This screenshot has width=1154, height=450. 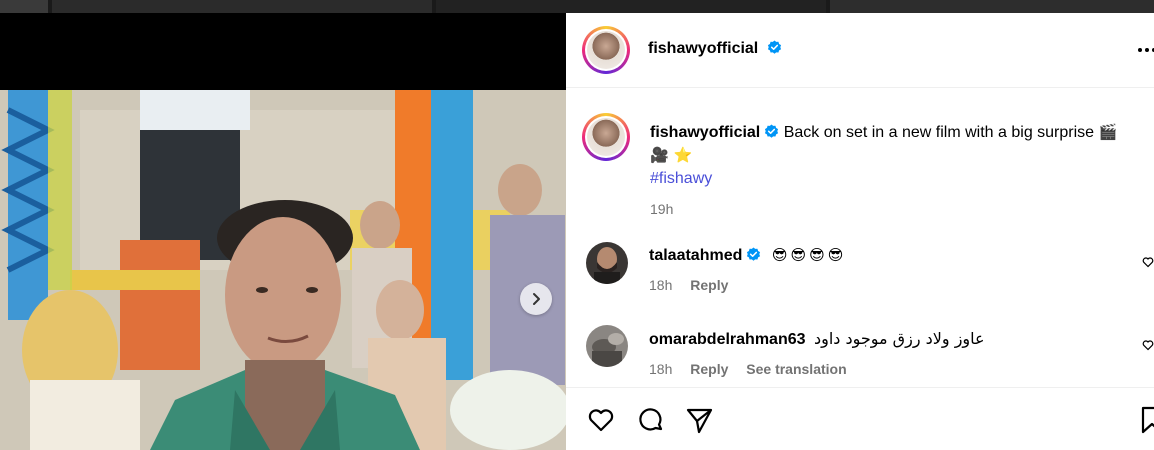 I want to click on carousel-next-button, so click(x=536, y=299).